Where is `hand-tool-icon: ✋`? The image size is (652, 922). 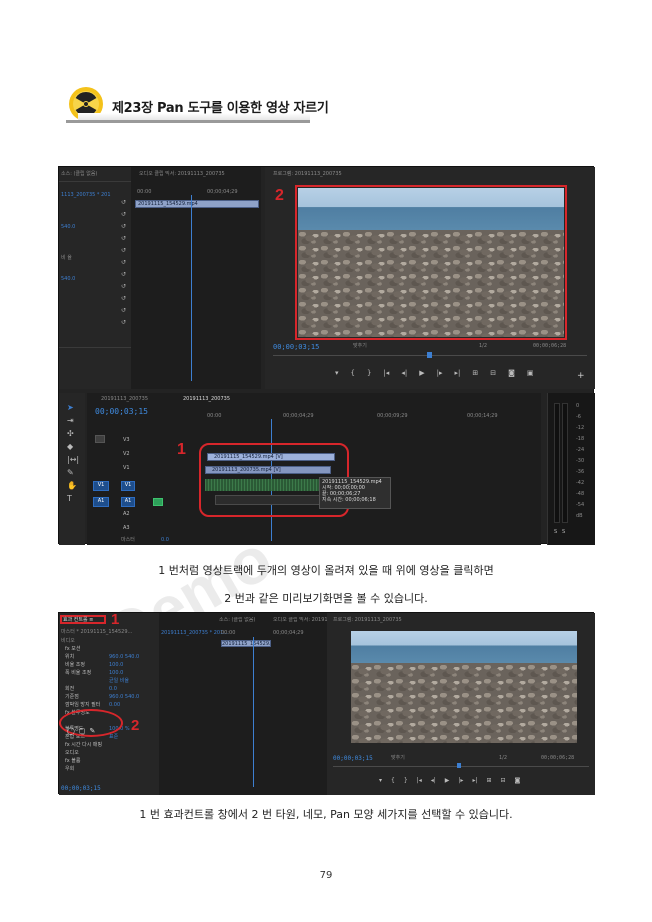 hand-tool-icon: ✋ is located at coordinates (76, 485).